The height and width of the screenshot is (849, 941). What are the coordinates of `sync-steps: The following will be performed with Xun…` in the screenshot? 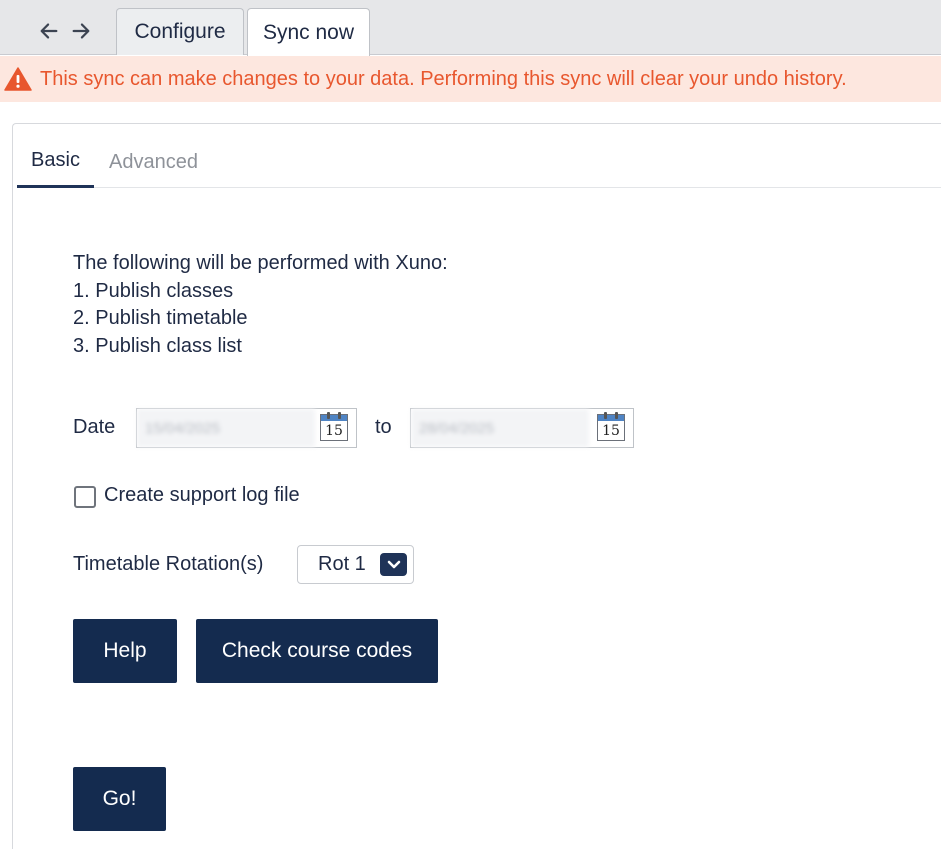 It's located at (260, 305).